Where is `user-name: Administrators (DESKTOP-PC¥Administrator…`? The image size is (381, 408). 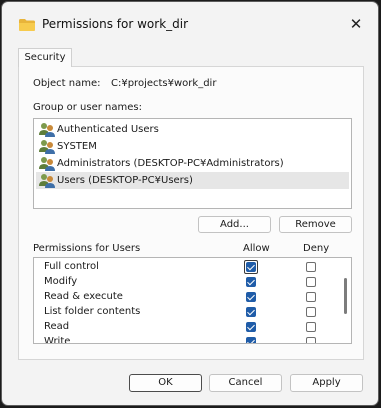
user-name: Administrators (DESKTOP-PC¥Administrator… is located at coordinates (170, 163).